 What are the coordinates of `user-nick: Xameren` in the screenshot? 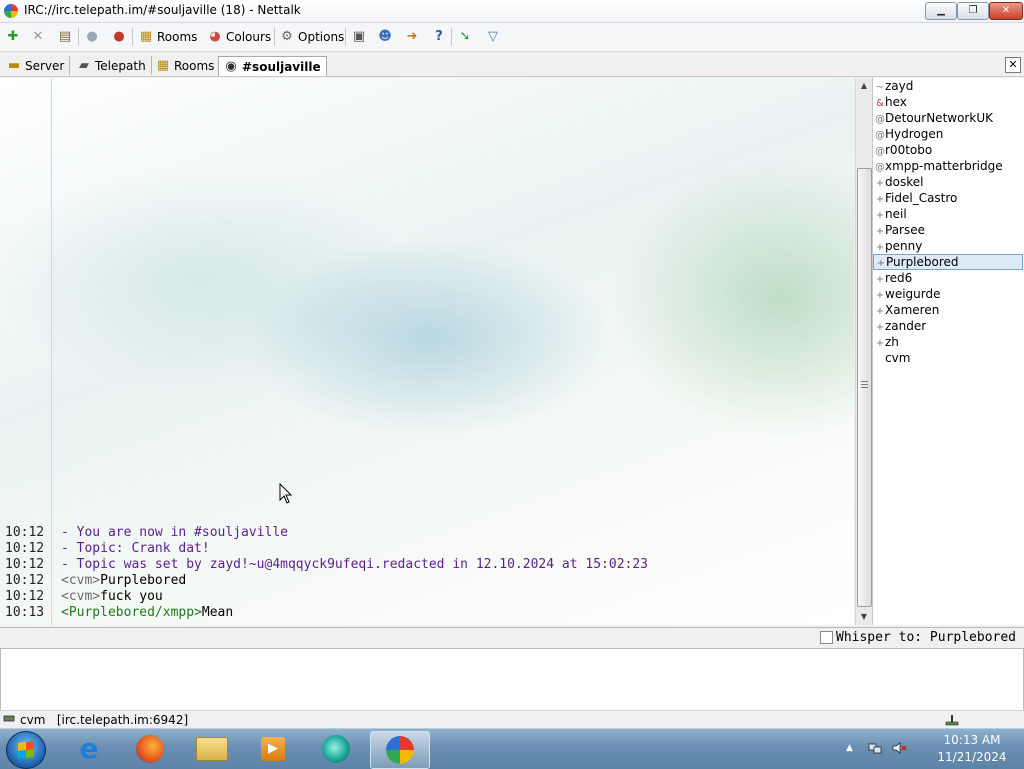 It's located at (912, 310).